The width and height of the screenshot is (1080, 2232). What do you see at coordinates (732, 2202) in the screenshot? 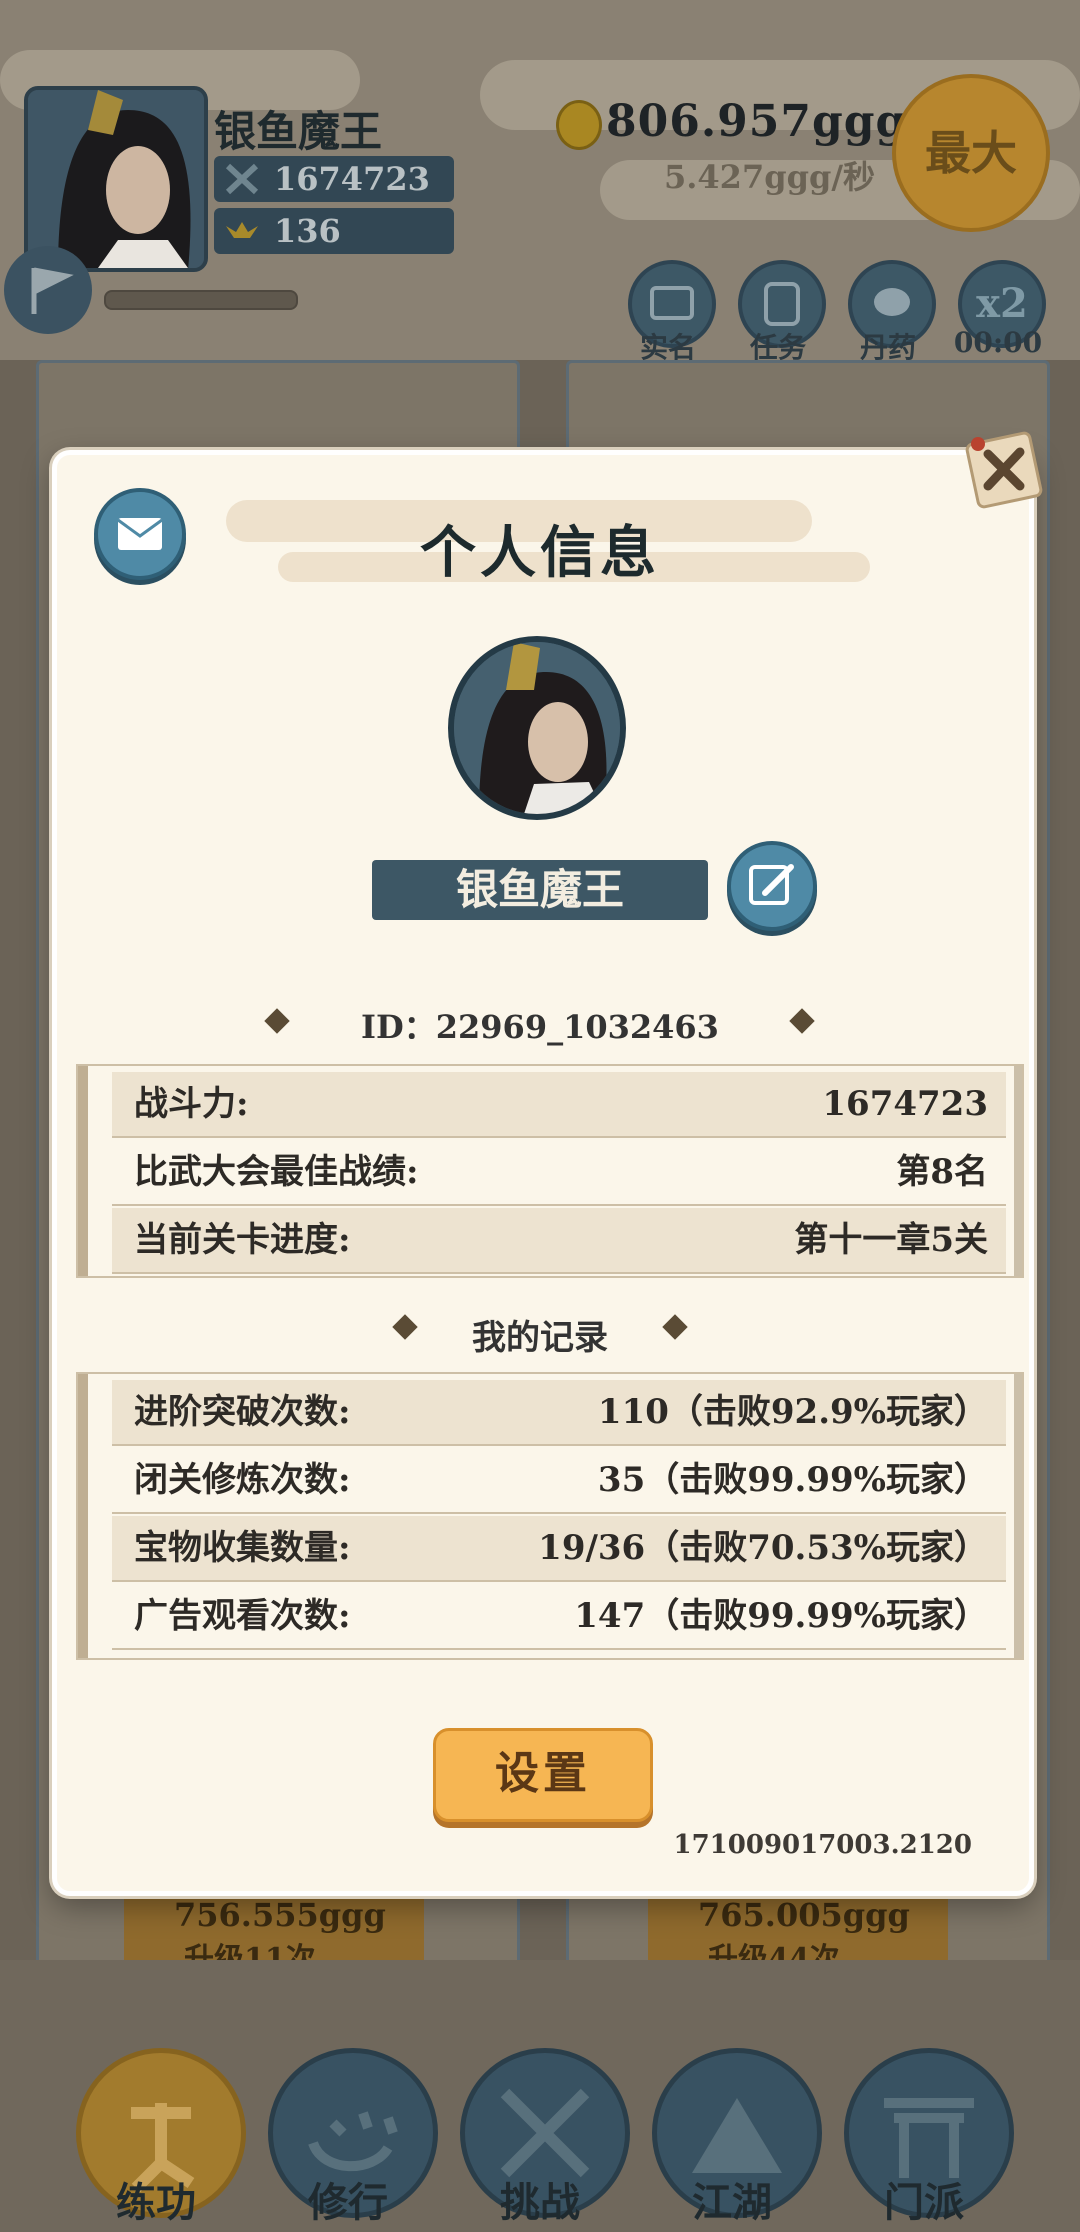
I see `nav-jianghu-label: 江湖` at bounding box center [732, 2202].